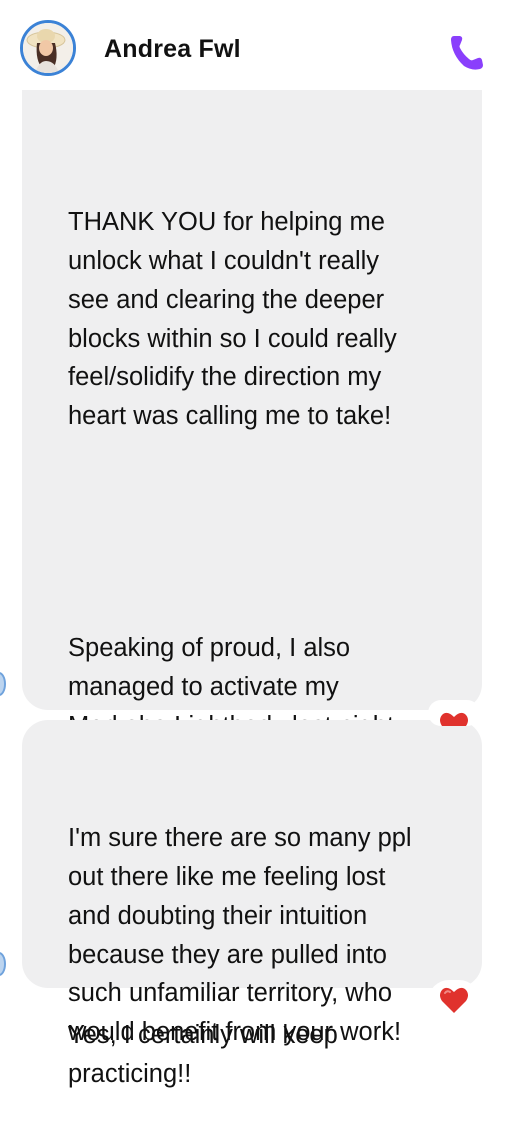 Image resolution: width=506 pixels, height=1132 pixels. I want to click on contact-name: Andrea Fwl, so click(172, 49).